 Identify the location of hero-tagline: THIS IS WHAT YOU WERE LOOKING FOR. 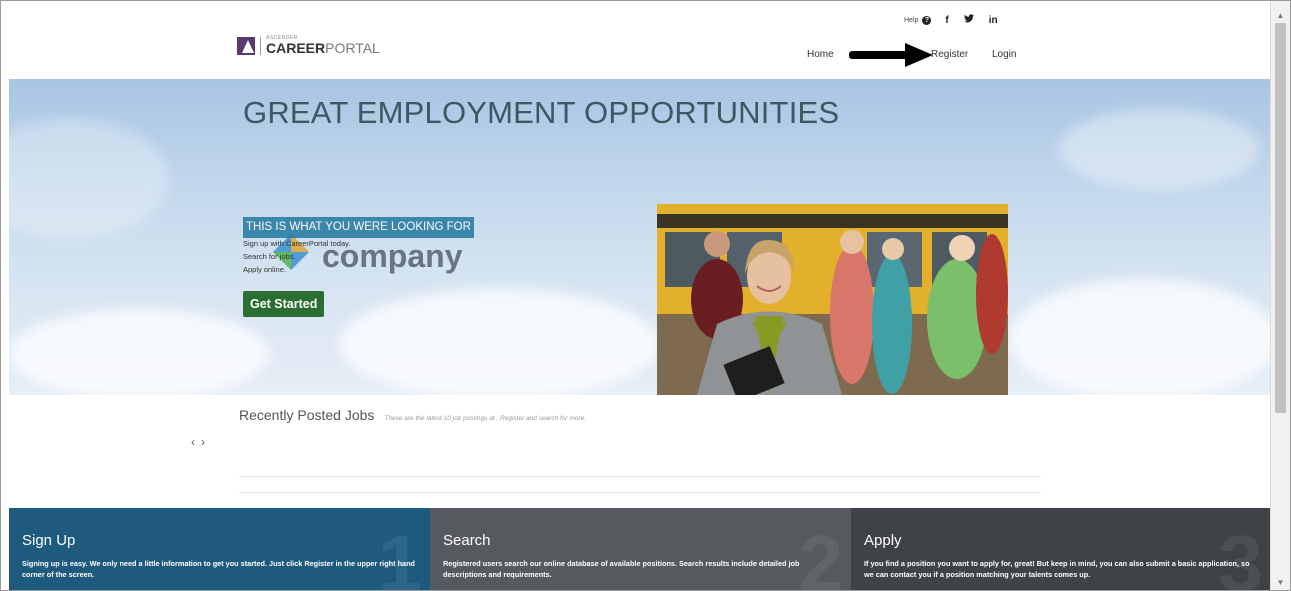
(358, 227).